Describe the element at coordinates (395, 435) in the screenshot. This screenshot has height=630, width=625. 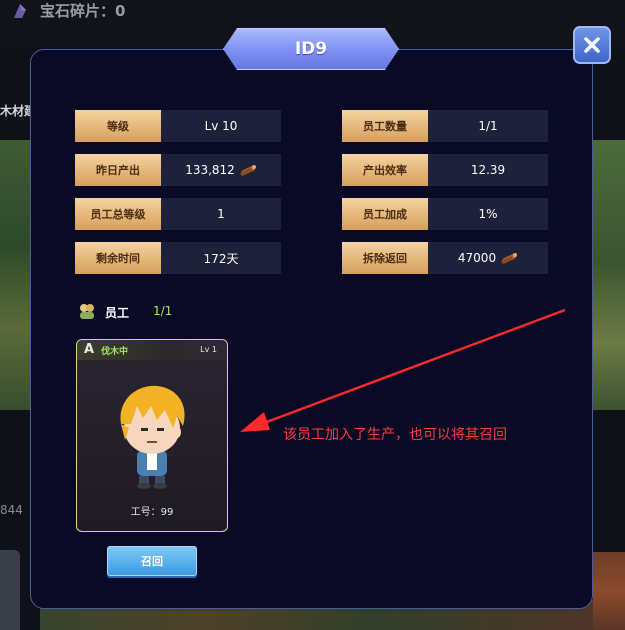
I see `annotation-text: 该员工加入了生产，也可以将其召回` at that location.